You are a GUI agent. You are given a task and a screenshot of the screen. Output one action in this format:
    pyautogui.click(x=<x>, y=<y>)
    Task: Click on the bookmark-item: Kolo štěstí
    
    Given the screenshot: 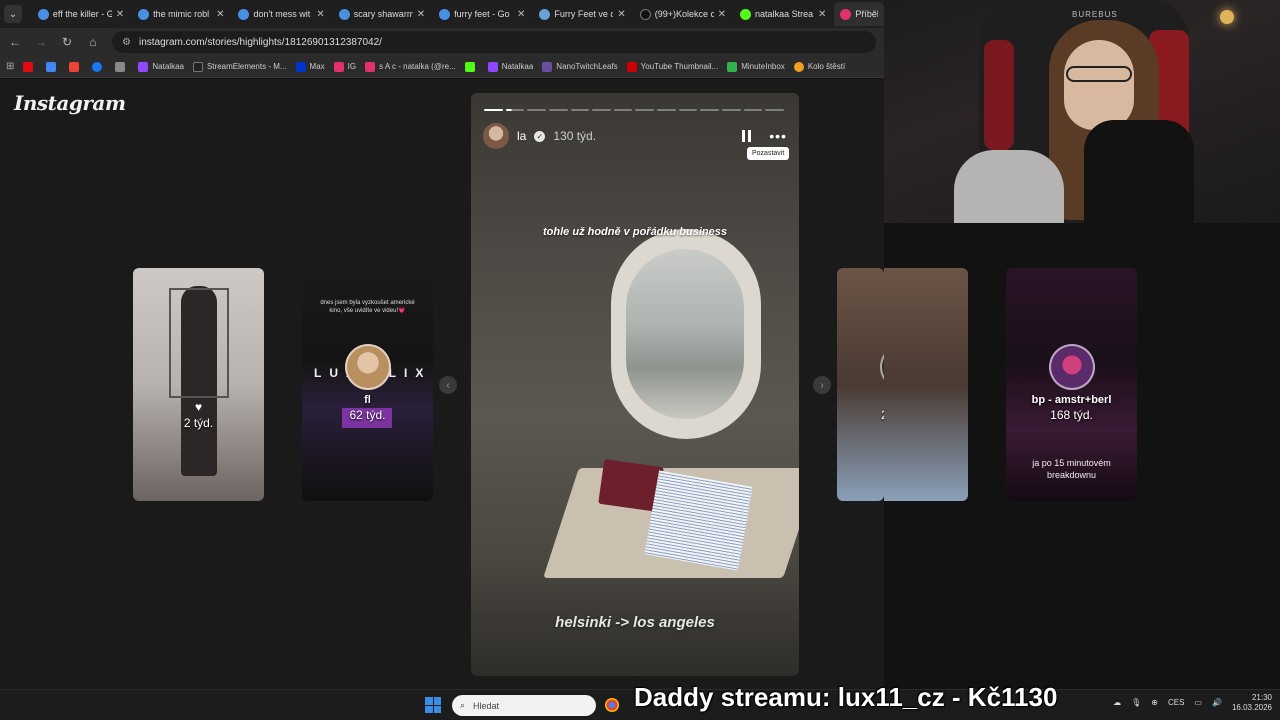 What is the action you would take?
    pyautogui.click(x=819, y=66)
    